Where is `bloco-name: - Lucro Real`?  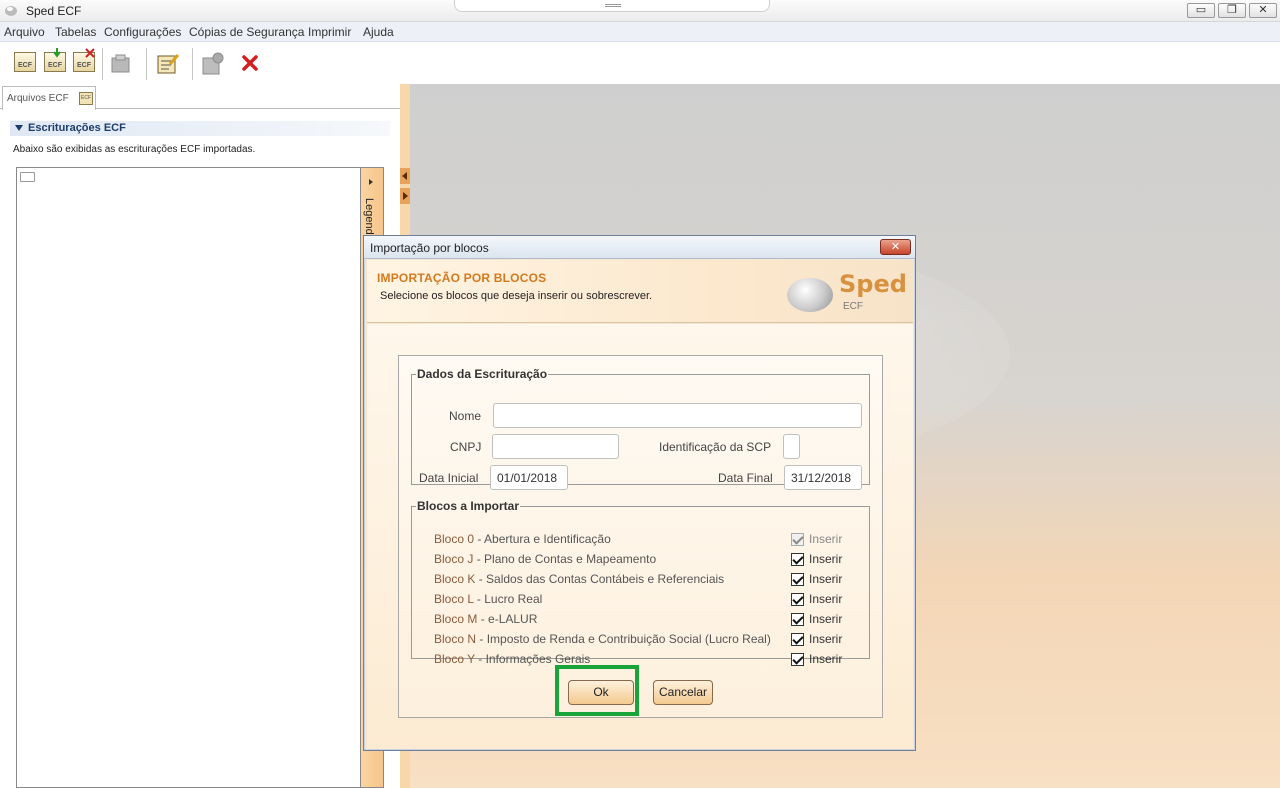 bloco-name: - Lucro Real is located at coordinates (508, 599).